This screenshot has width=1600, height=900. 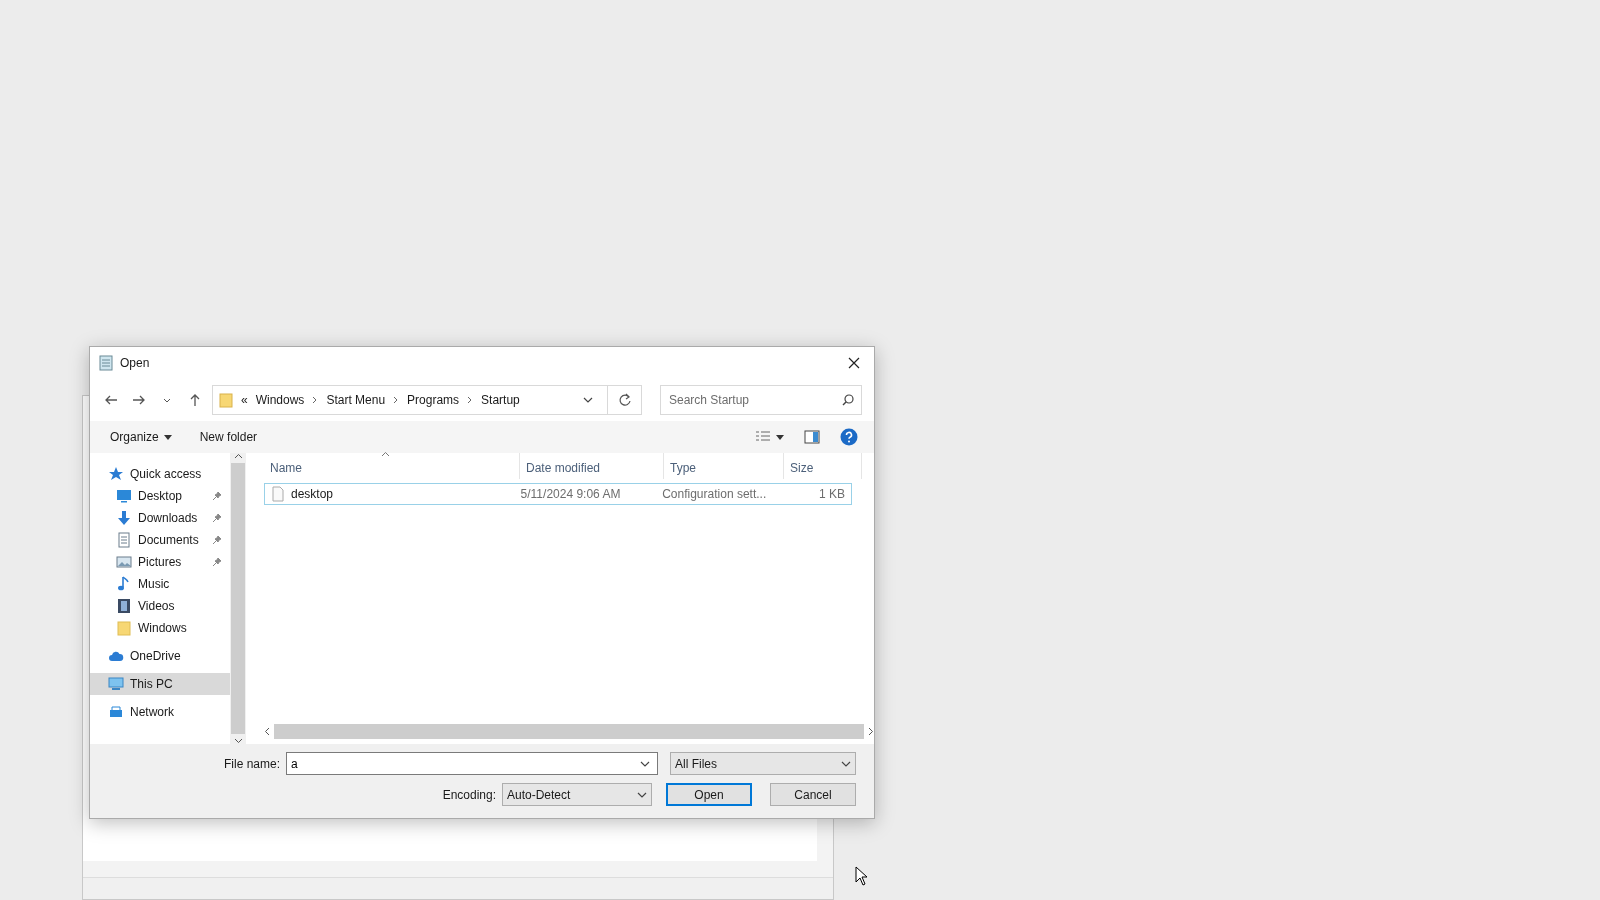 I want to click on sidebar-item: OneDrive, so click(x=160, y=656).